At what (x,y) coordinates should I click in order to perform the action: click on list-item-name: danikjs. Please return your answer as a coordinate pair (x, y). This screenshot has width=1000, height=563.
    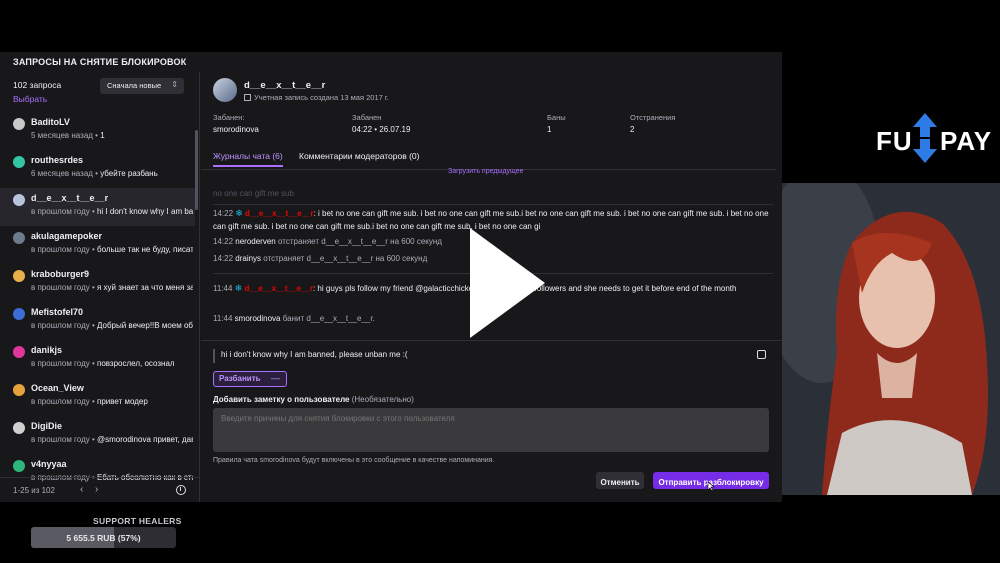
    Looking at the image, I should click on (47, 350).